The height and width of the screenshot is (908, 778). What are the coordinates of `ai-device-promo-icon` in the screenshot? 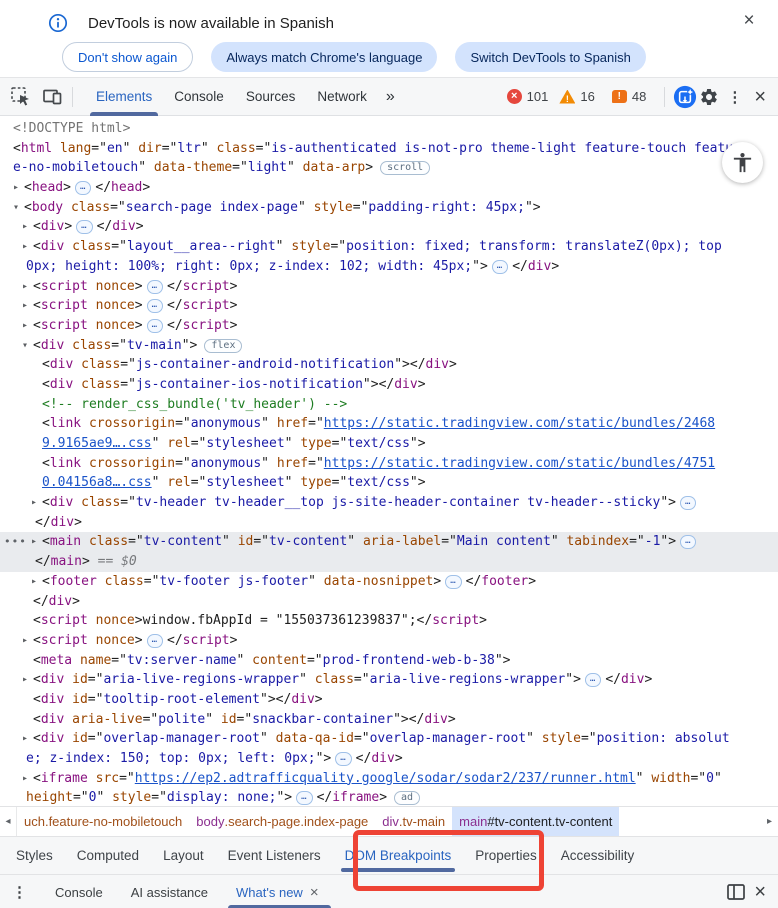 It's located at (685, 97).